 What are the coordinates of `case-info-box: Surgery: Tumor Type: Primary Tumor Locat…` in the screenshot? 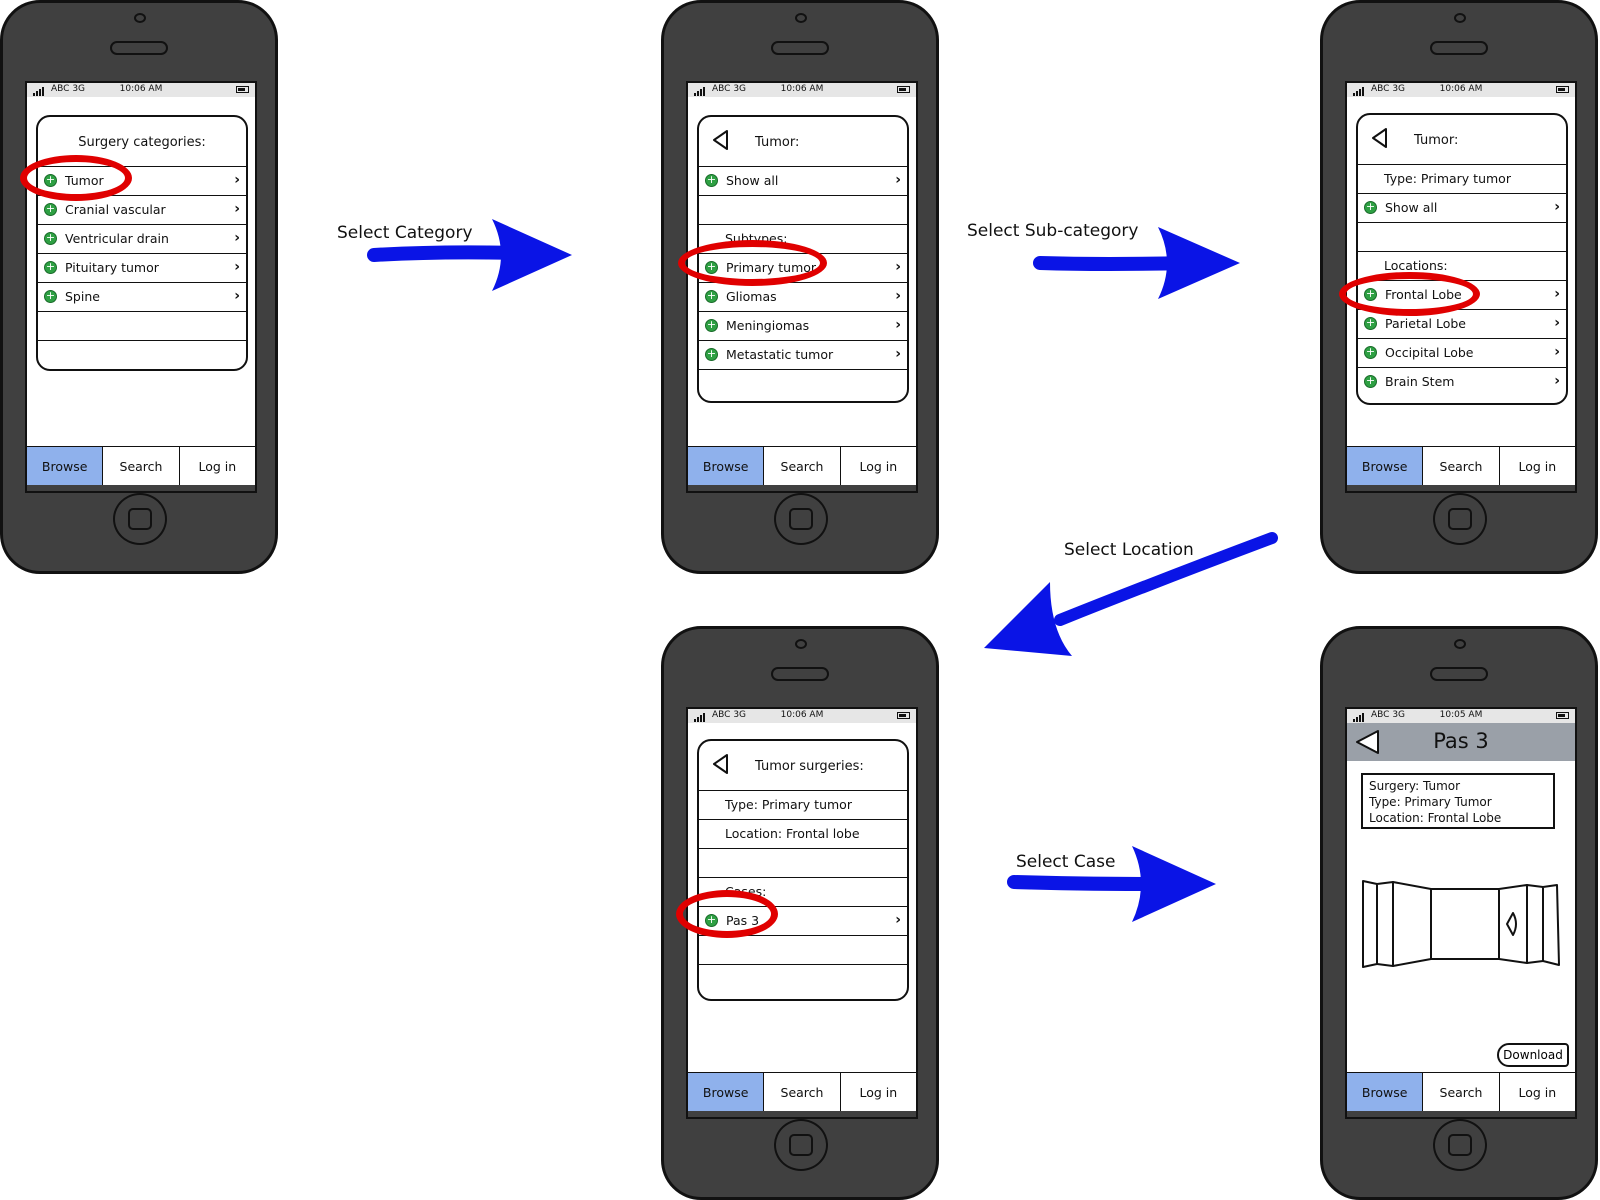 It's located at (1458, 801).